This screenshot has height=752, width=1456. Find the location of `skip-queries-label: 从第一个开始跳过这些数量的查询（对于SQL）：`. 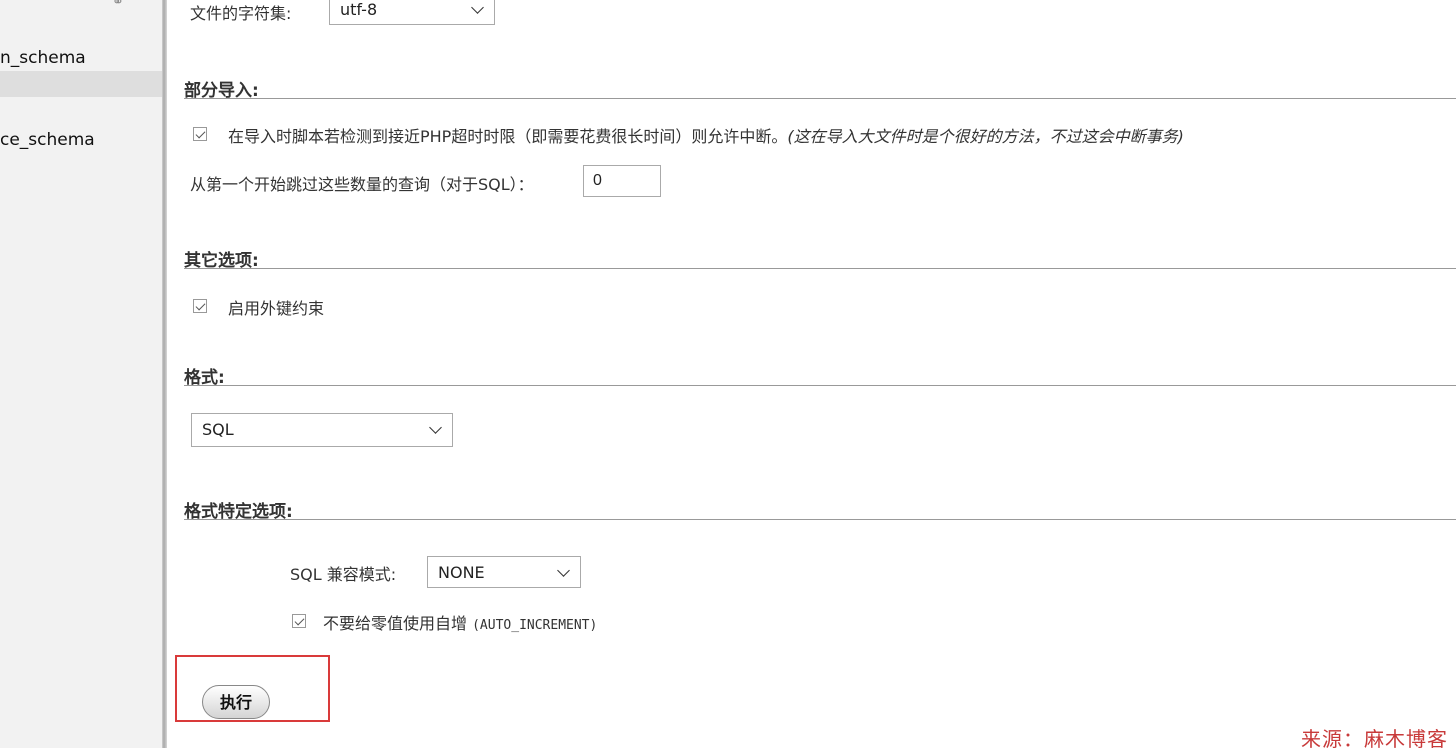

skip-queries-label: 从第一个开始跳过这些数量的查询（对于SQL）： is located at coordinates (362, 184).